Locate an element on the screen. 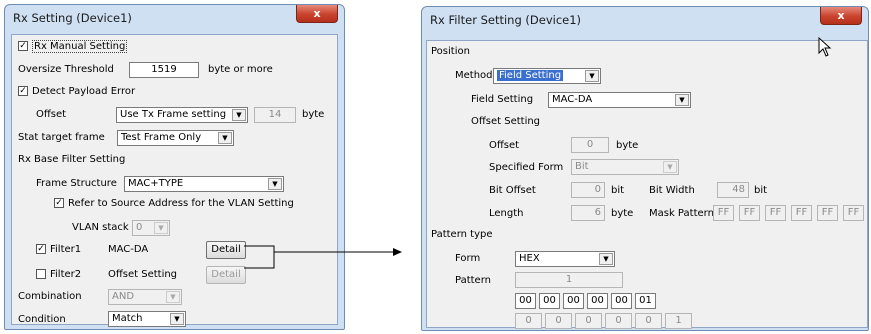 Image resolution: width=871 pixels, height=334 pixels. combination-label: Combination is located at coordinates (50, 296).